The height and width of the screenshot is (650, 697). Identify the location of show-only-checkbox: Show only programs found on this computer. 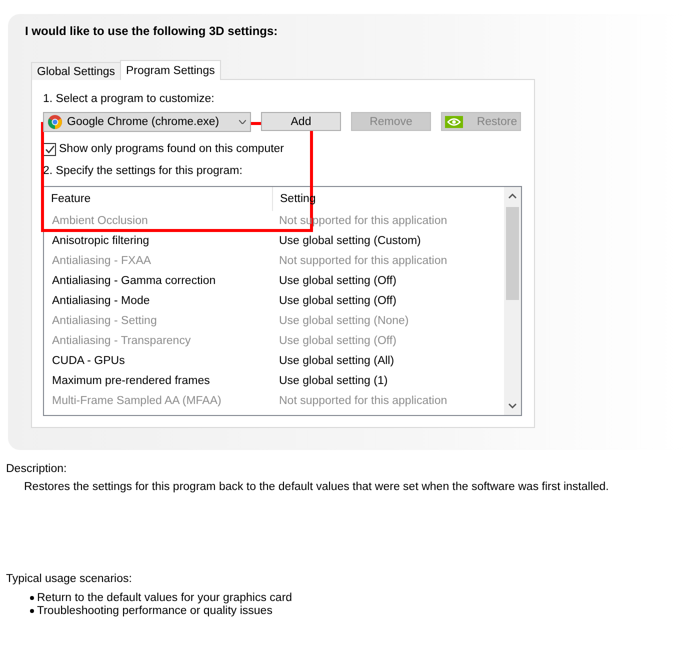
(288, 149).